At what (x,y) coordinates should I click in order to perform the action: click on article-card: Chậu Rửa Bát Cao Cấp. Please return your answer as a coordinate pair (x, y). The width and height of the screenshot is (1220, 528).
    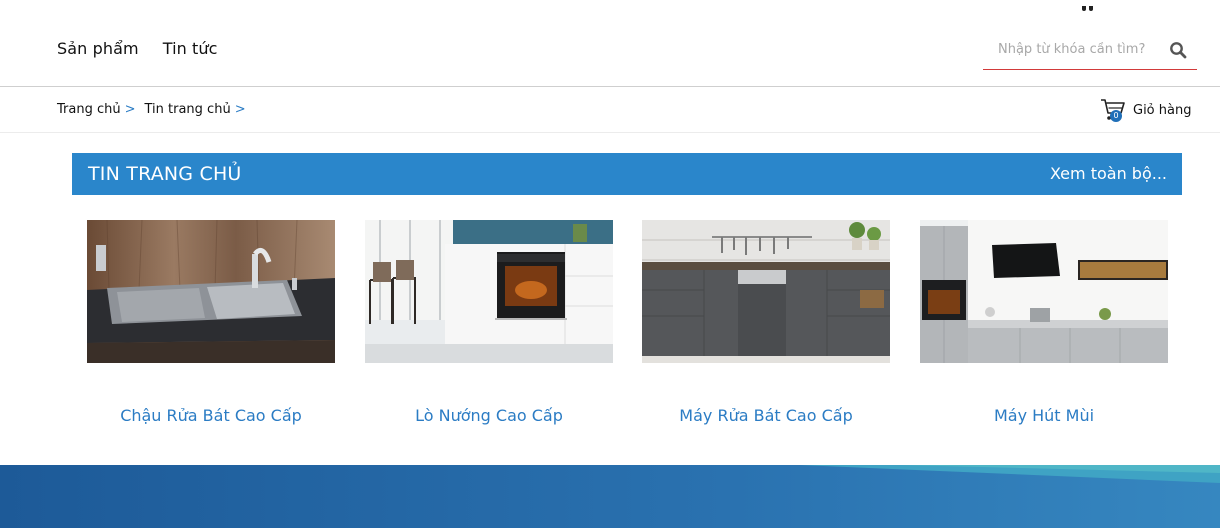
    Looking at the image, I should click on (211, 322).